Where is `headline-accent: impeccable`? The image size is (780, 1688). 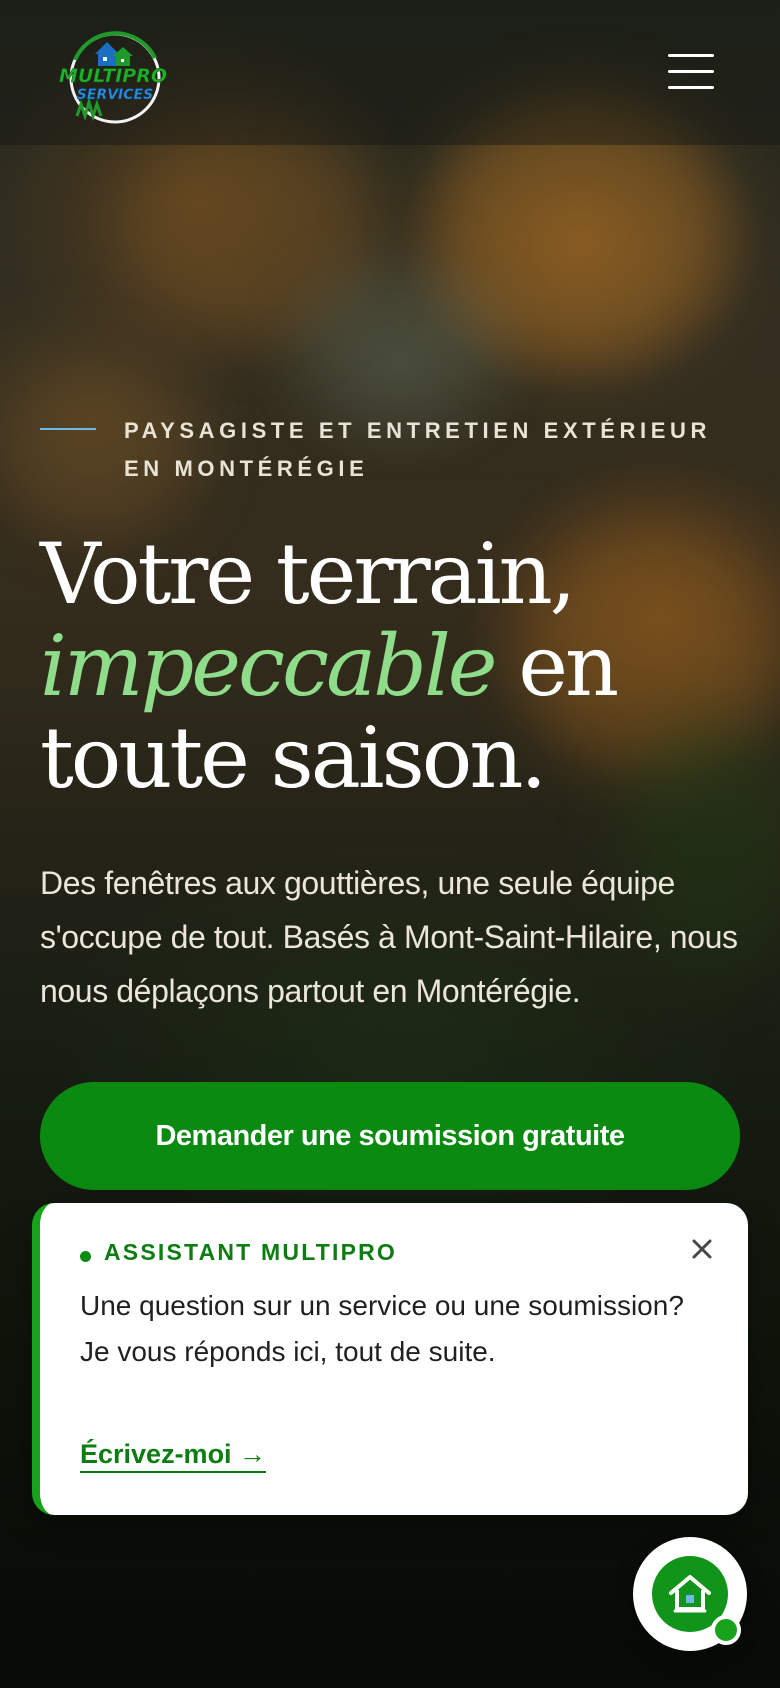
headline-accent: impeccable is located at coordinates (269, 666).